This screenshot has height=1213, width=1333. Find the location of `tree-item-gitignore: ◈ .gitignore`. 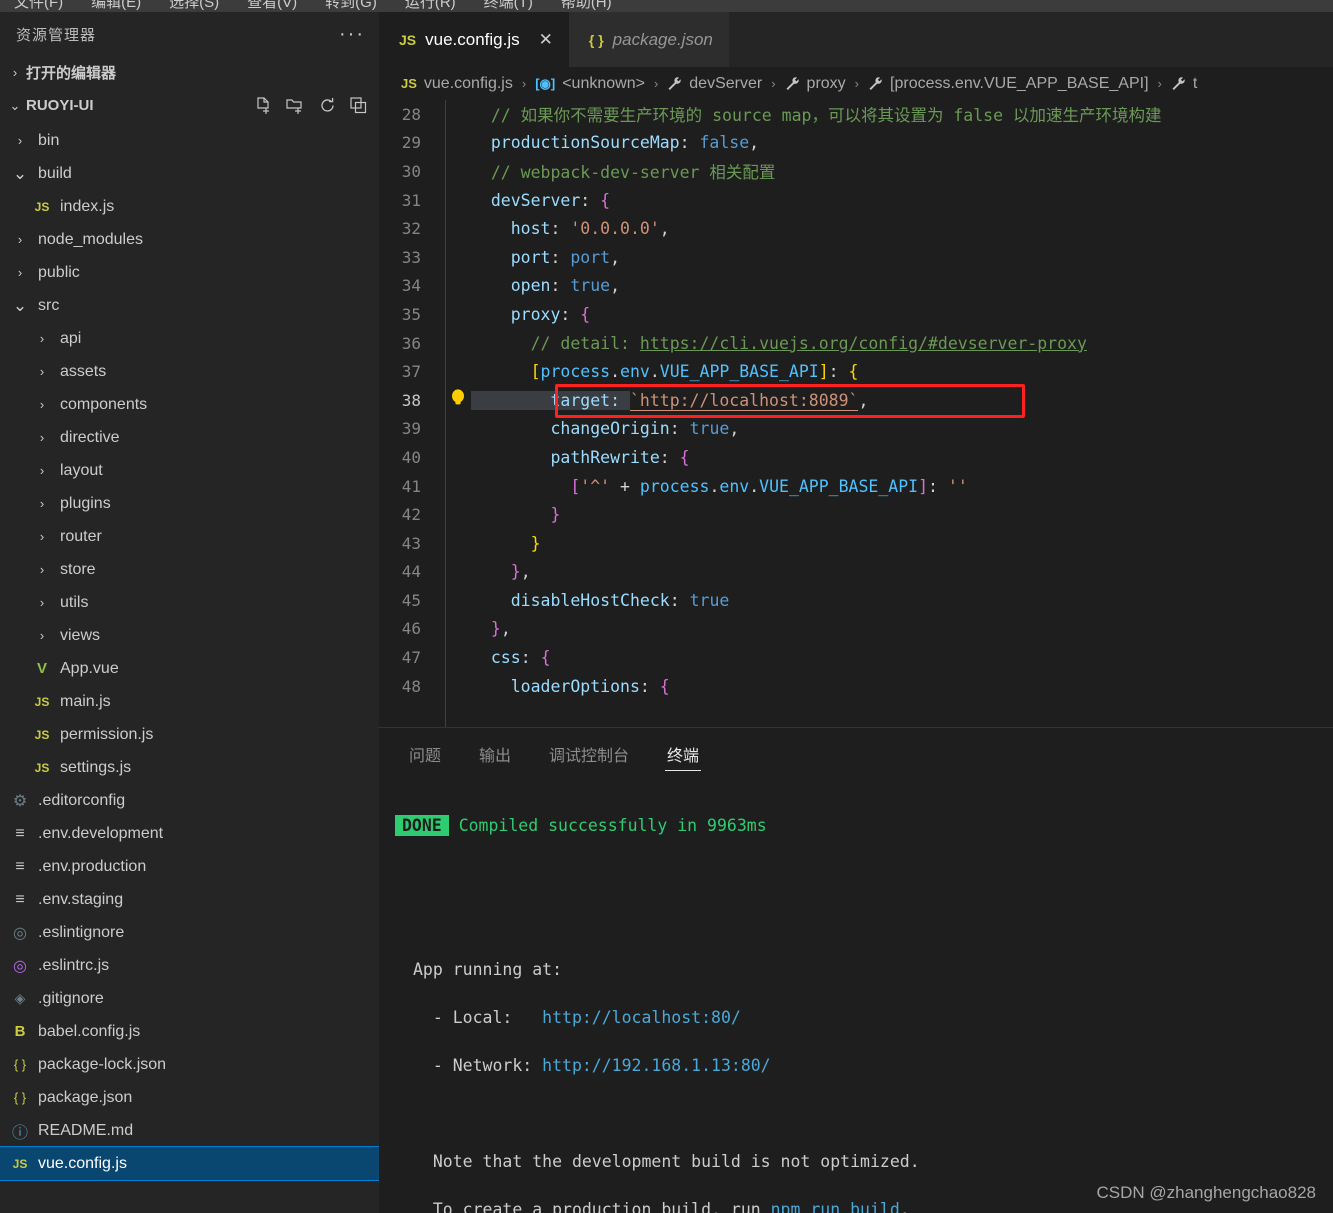

tree-item-gitignore: ◈ .gitignore is located at coordinates (189, 998).